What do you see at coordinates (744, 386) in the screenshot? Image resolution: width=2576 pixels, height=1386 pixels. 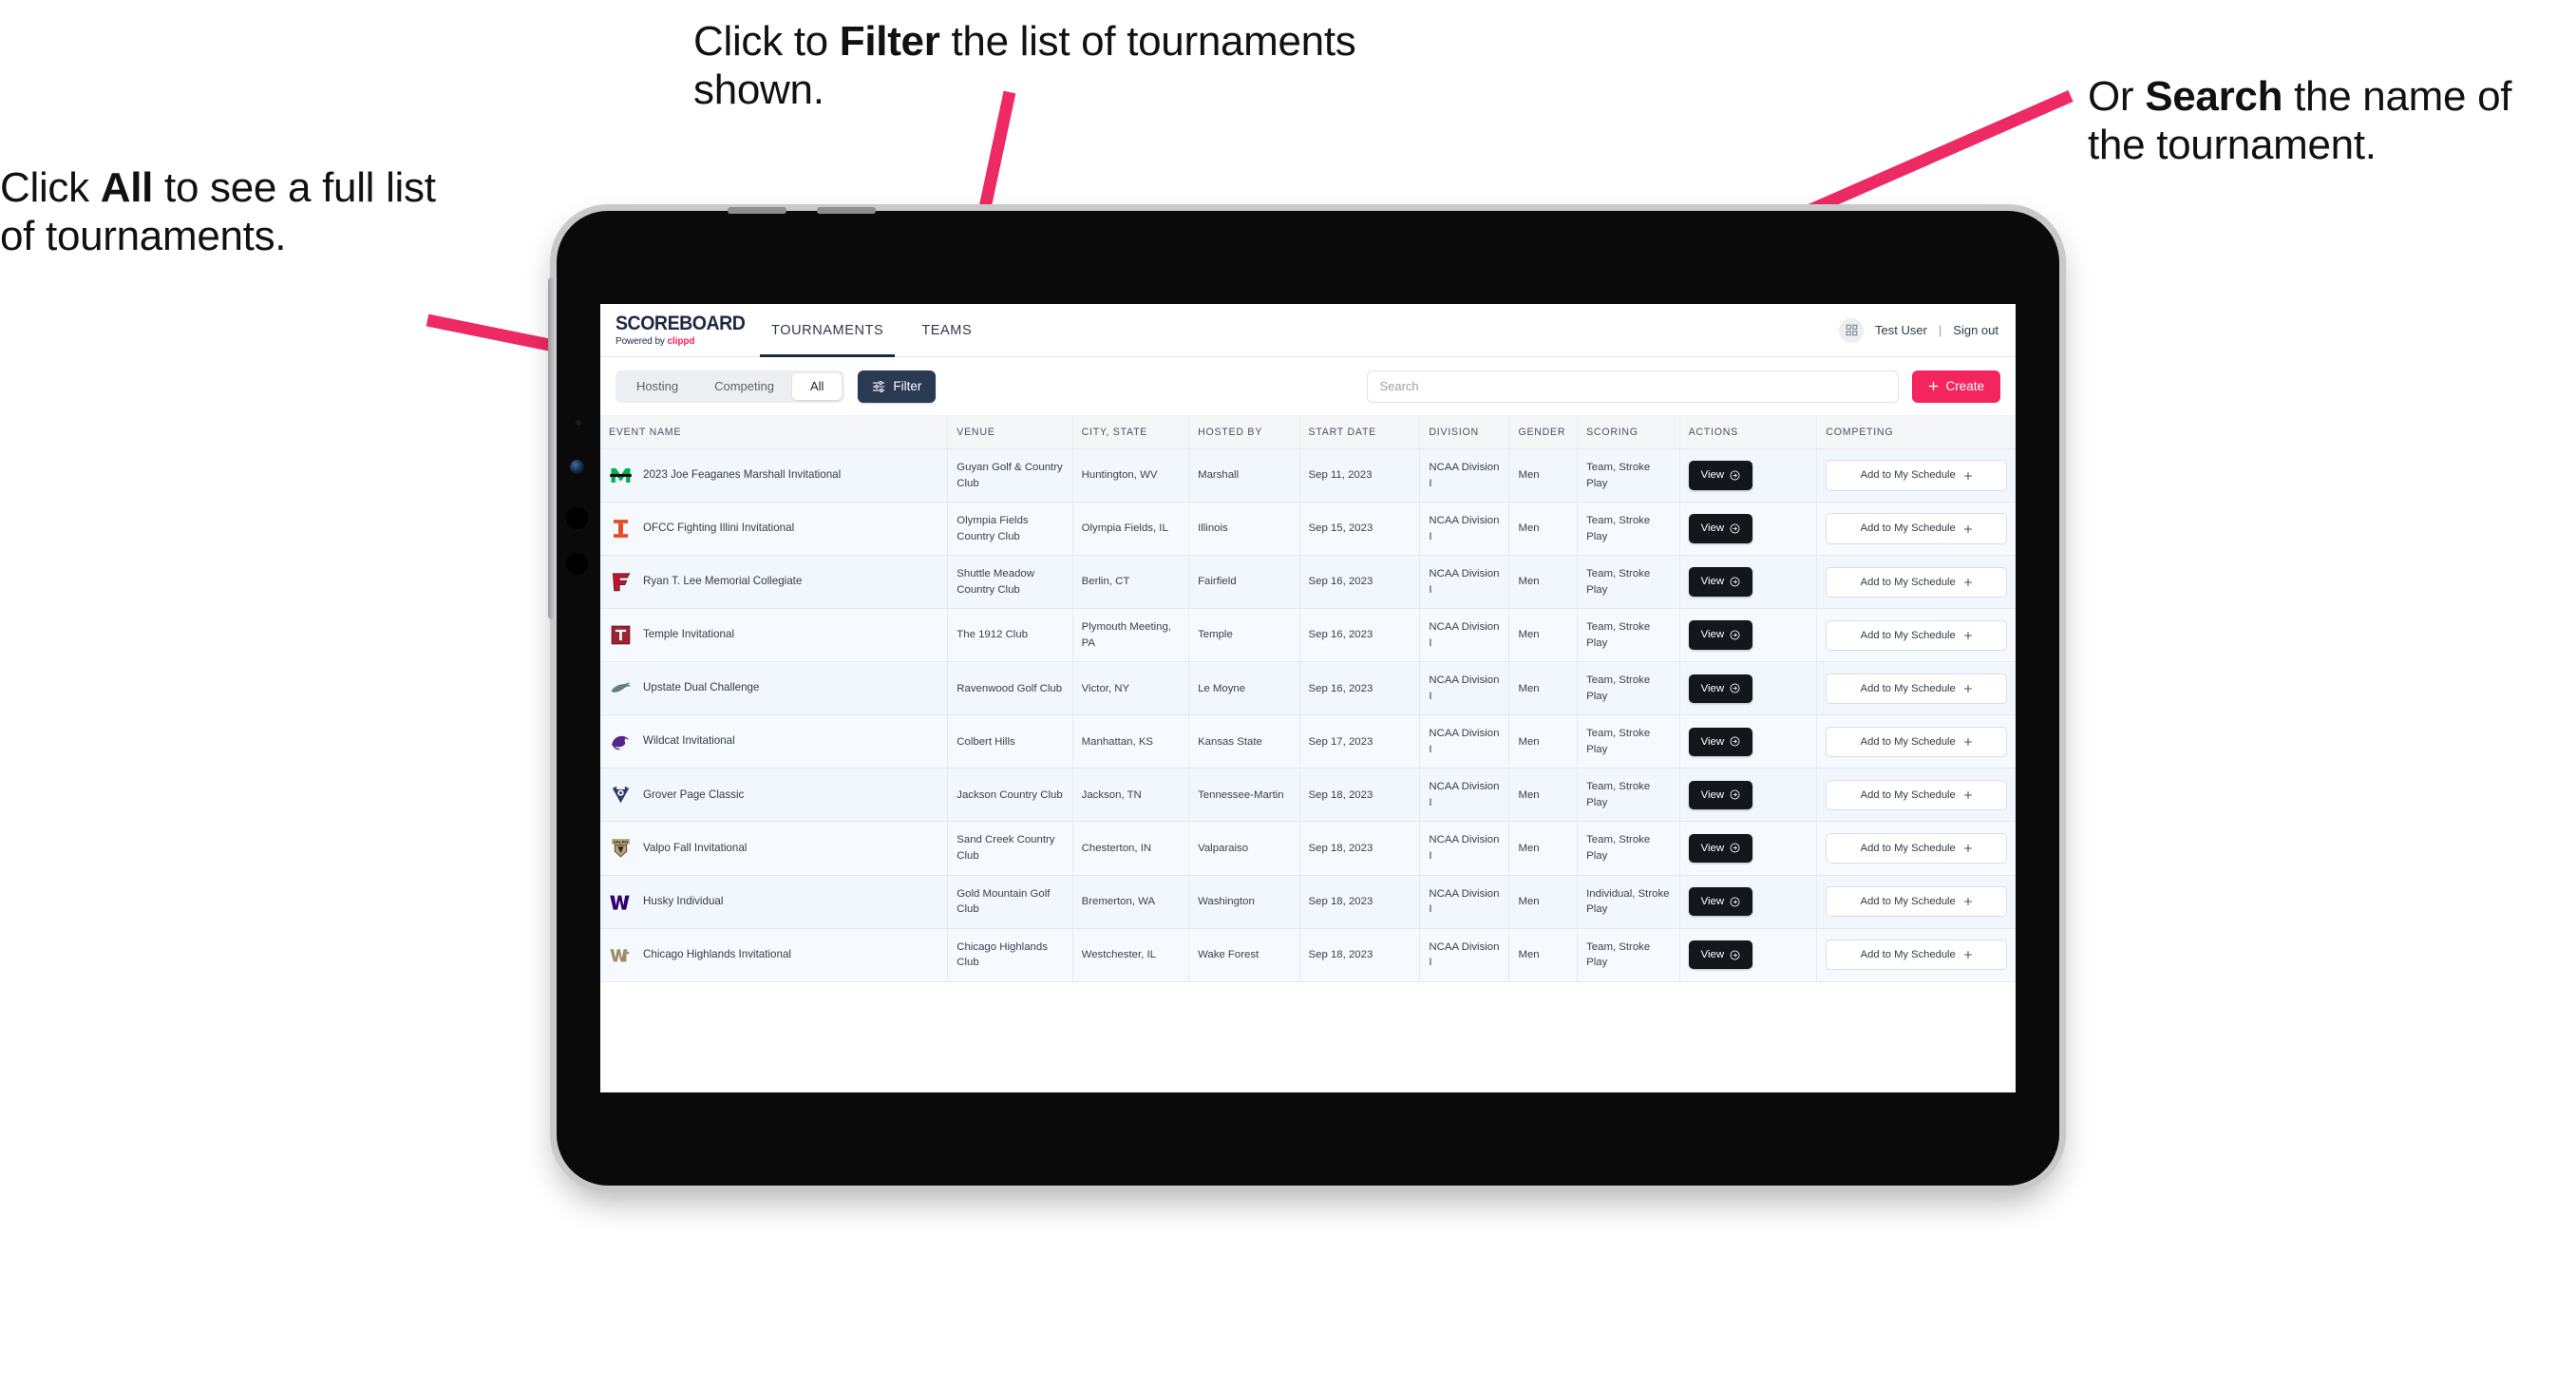 I see `segment-competing: Competing` at bounding box center [744, 386].